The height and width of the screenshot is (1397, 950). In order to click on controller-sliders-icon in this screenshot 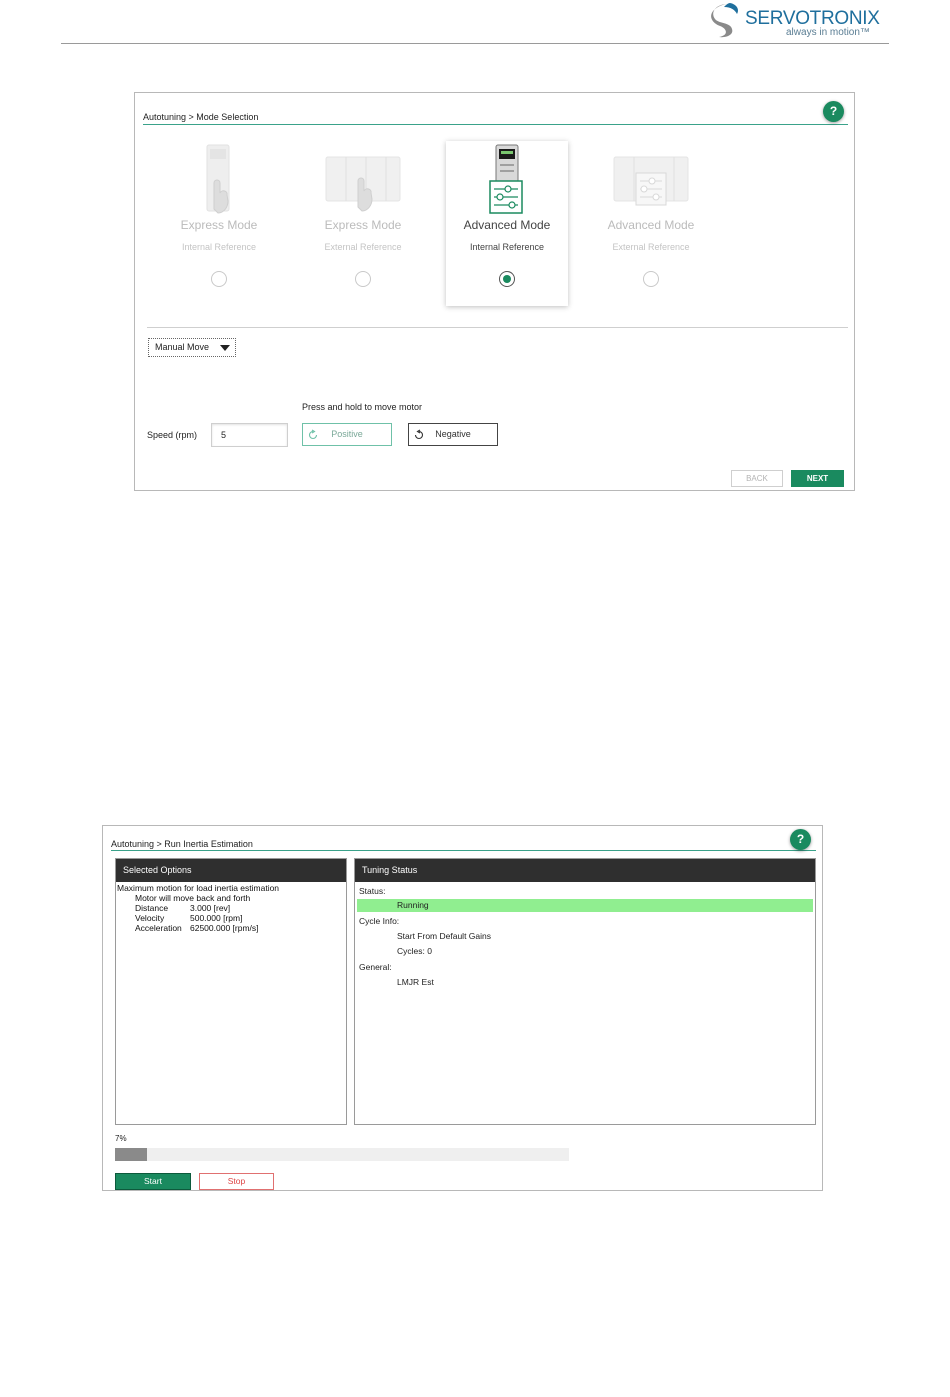, I will do `click(651, 181)`.